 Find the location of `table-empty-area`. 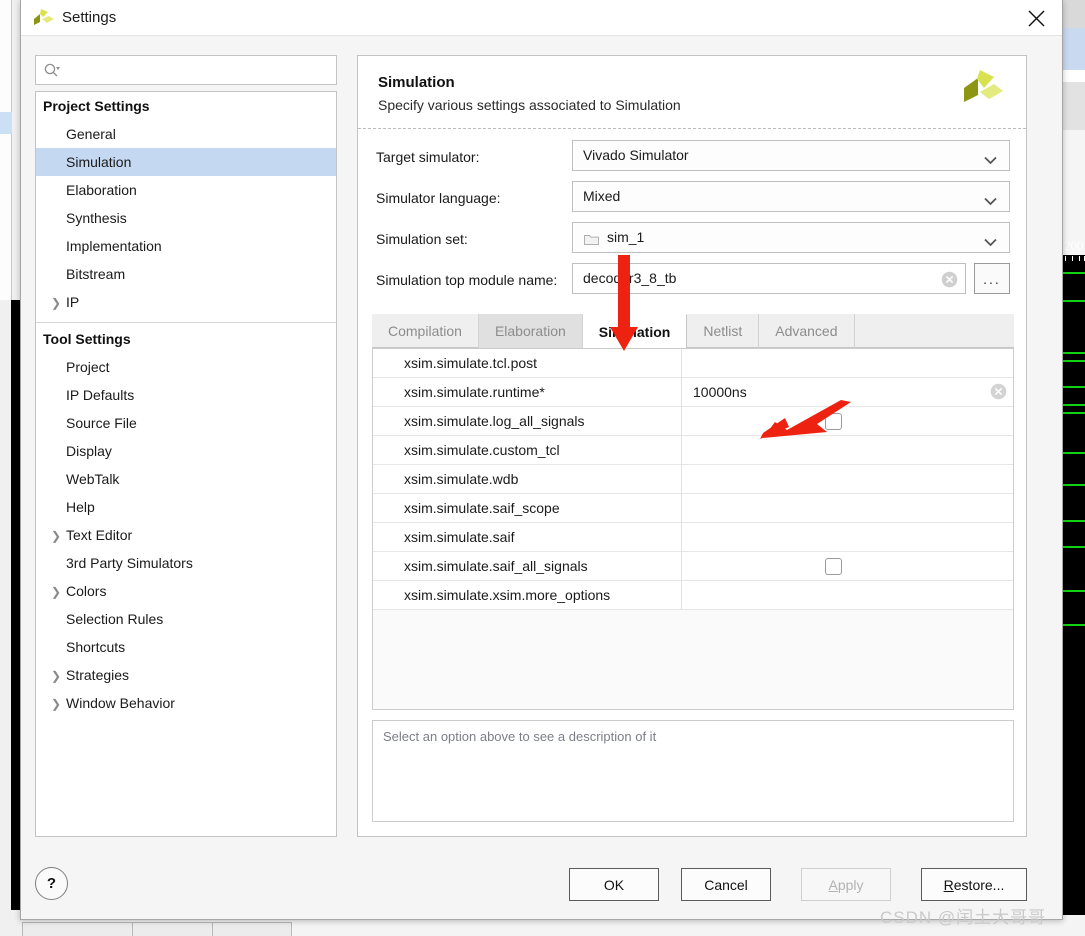

table-empty-area is located at coordinates (693, 675).